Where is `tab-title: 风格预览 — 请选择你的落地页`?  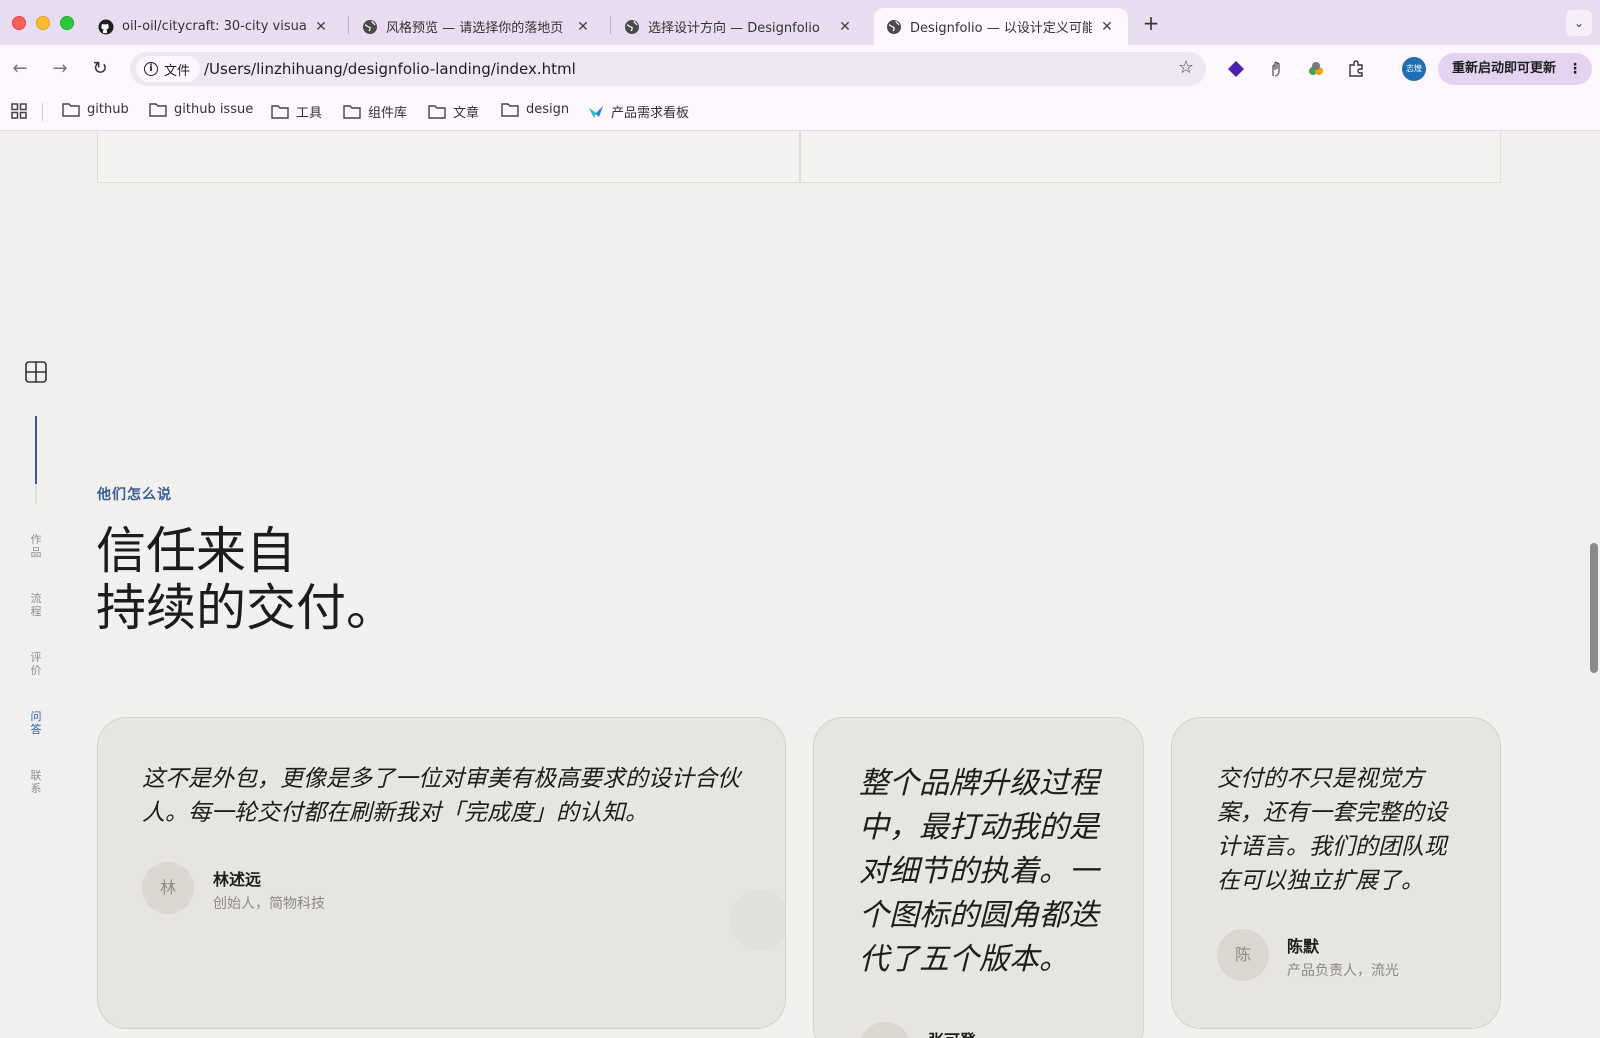
tab-title: 风格预览 — 请选择你的落地页 is located at coordinates (475, 28).